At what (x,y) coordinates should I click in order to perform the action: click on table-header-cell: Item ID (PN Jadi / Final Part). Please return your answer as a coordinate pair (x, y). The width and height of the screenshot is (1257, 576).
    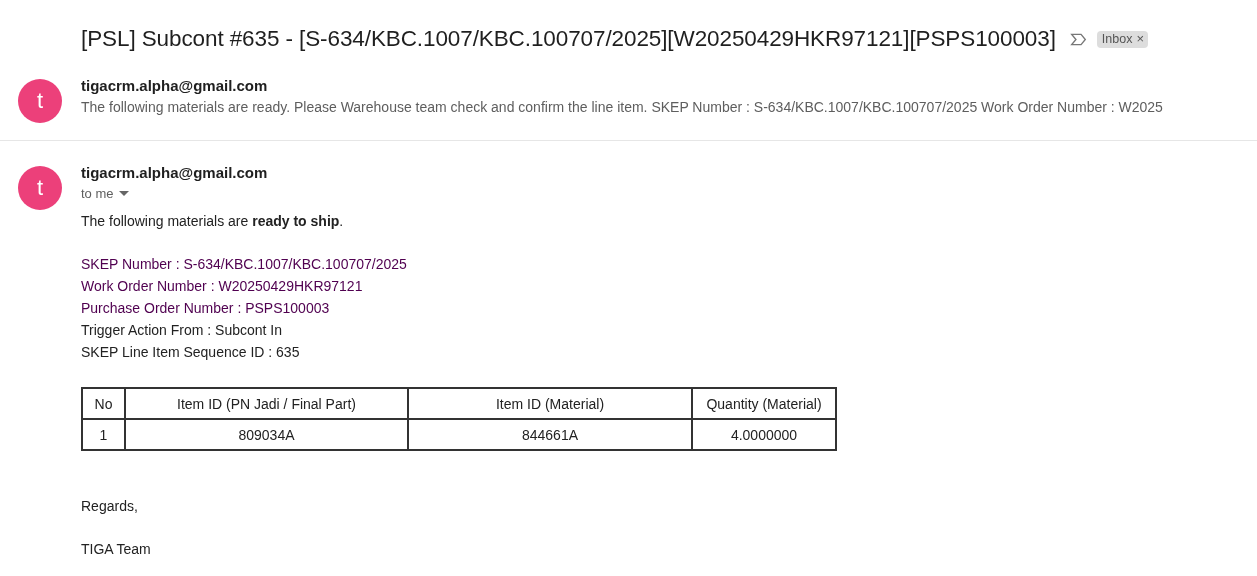
    Looking at the image, I should click on (266, 403).